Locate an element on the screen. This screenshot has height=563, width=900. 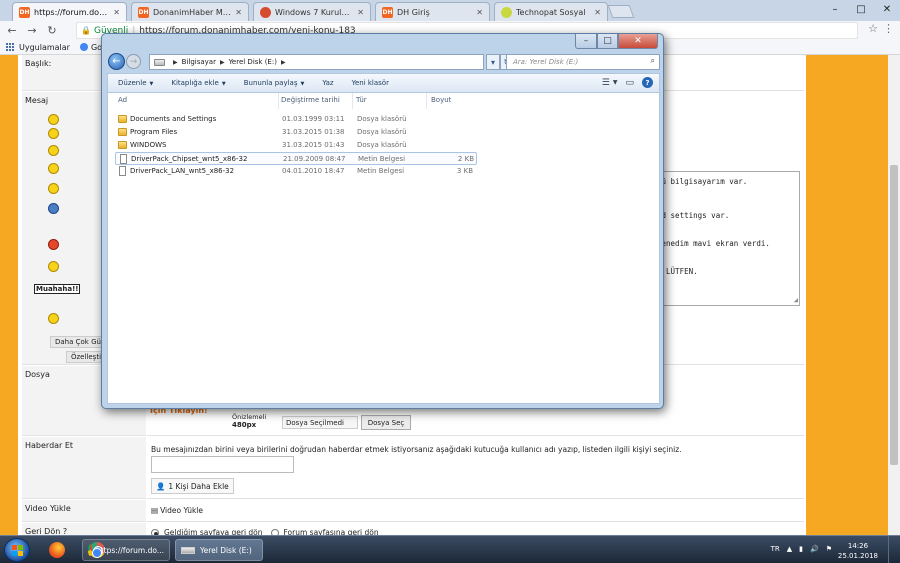
breadcrumb-drive: Yerel Disk (E:) is located at coordinates (253, 62).